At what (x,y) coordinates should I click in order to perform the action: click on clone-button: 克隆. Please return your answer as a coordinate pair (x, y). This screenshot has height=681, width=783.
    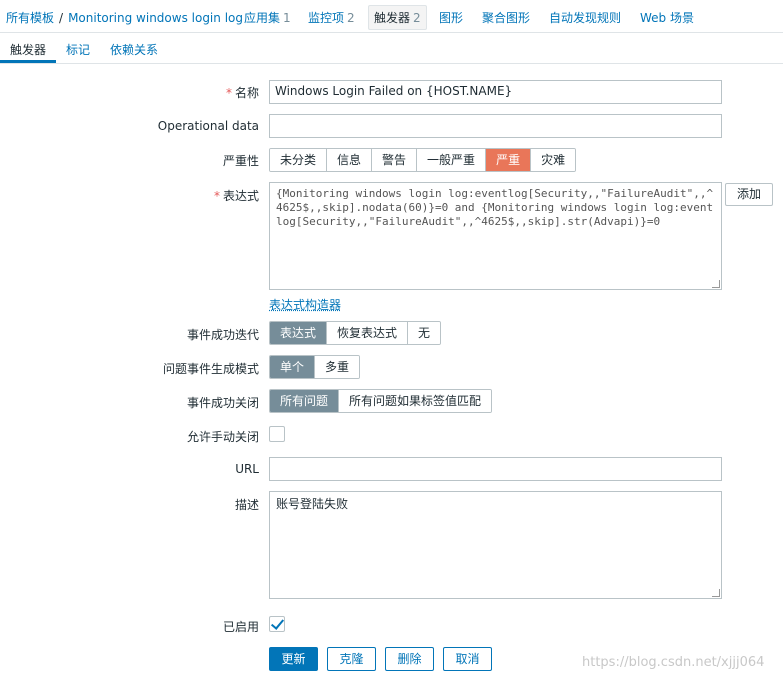
    Looking at the image, I should click on (351, 659).